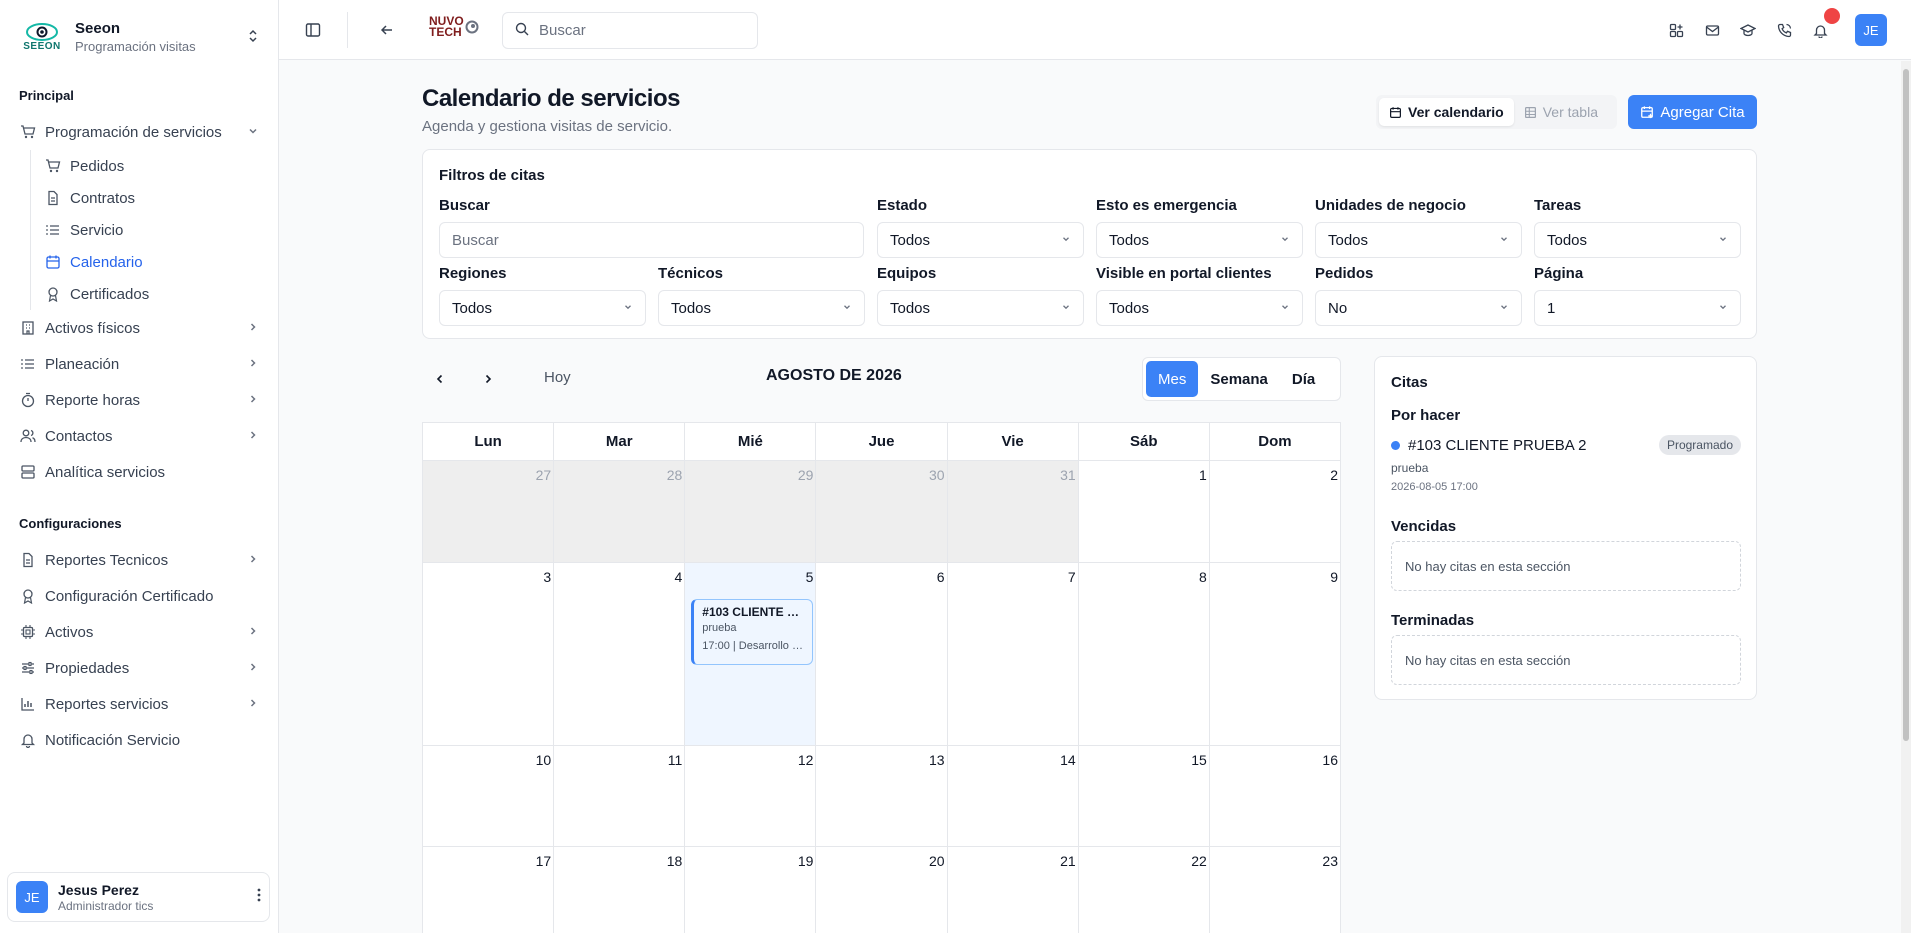  Describe the element at coordinates (154, 262) in the screenshot. I see `sidebar-item-calendario: Calendario` at that location.